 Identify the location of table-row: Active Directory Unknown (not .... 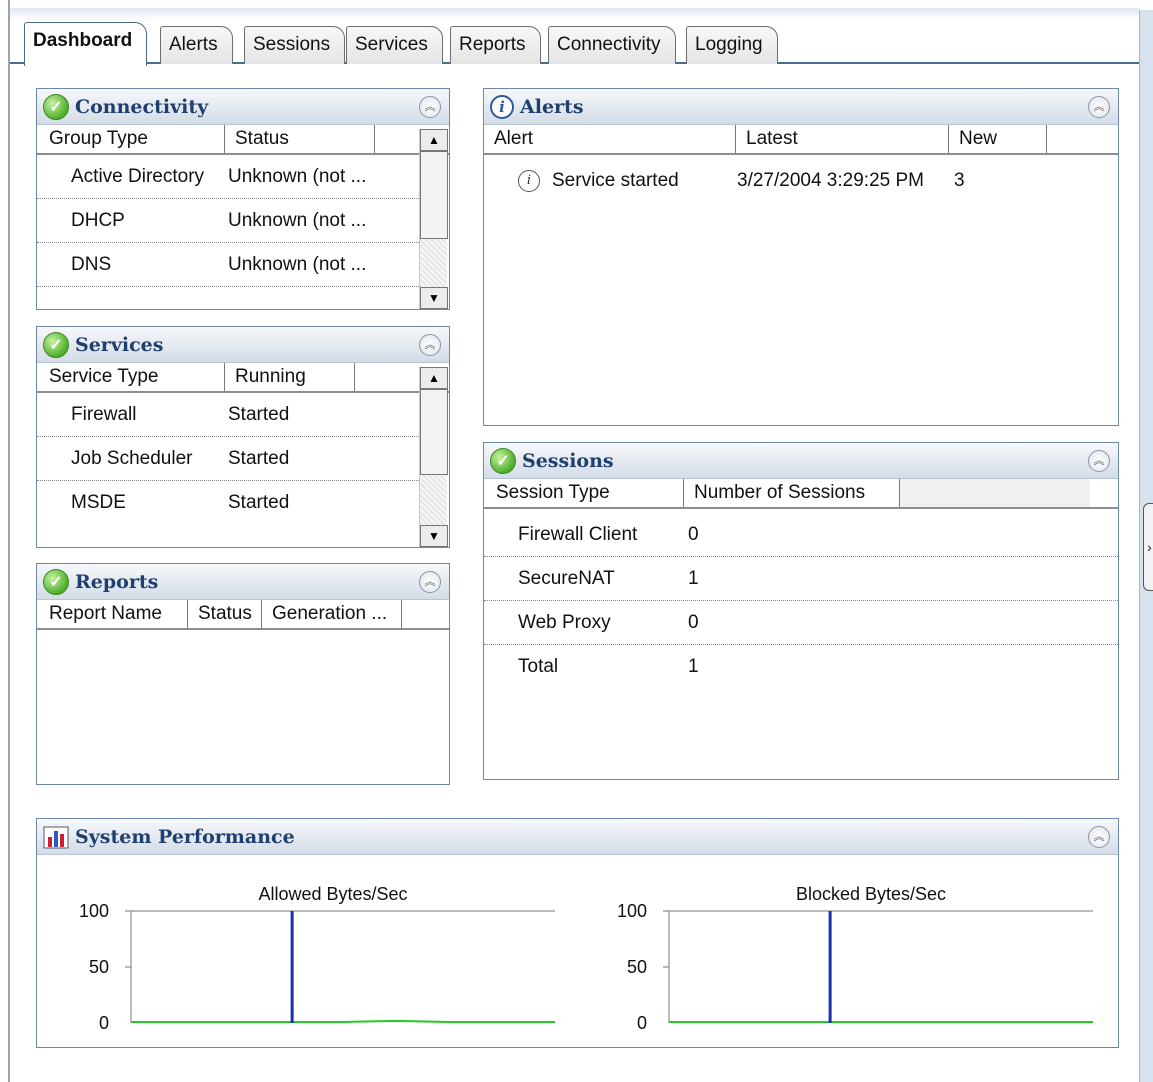
(228, 177).